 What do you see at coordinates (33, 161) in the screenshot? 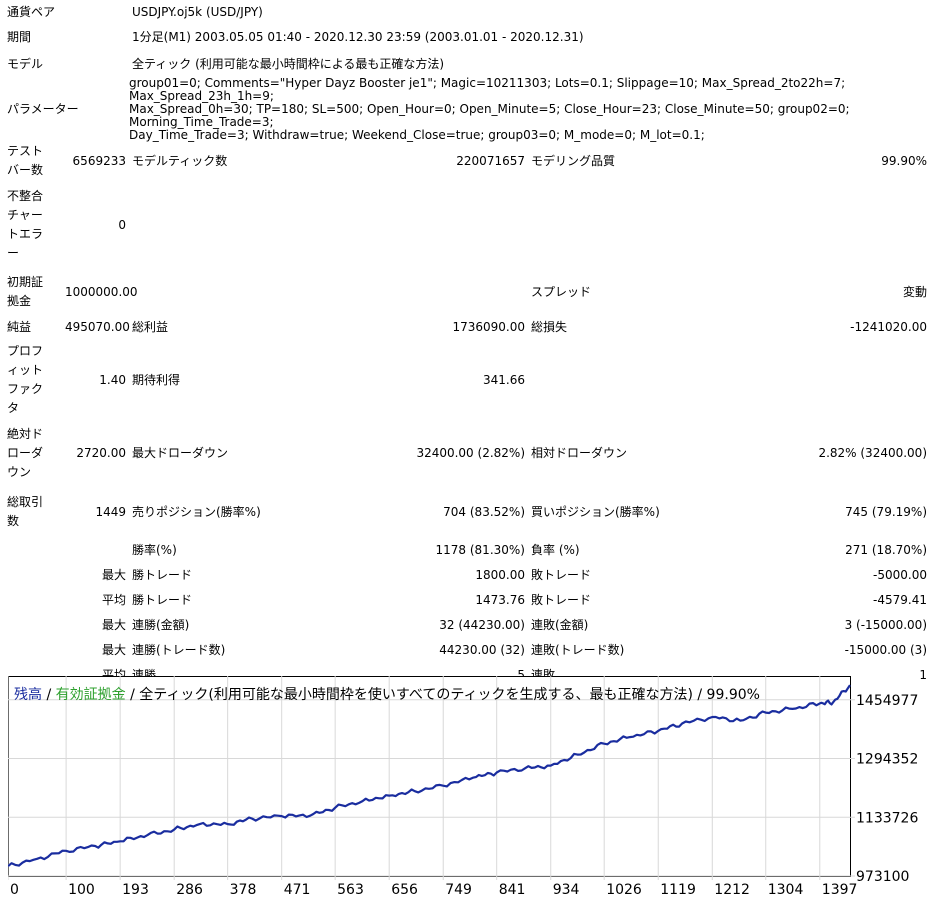
I see `bars-tested-label: テスト バー数` at bounding box center [33, 161].